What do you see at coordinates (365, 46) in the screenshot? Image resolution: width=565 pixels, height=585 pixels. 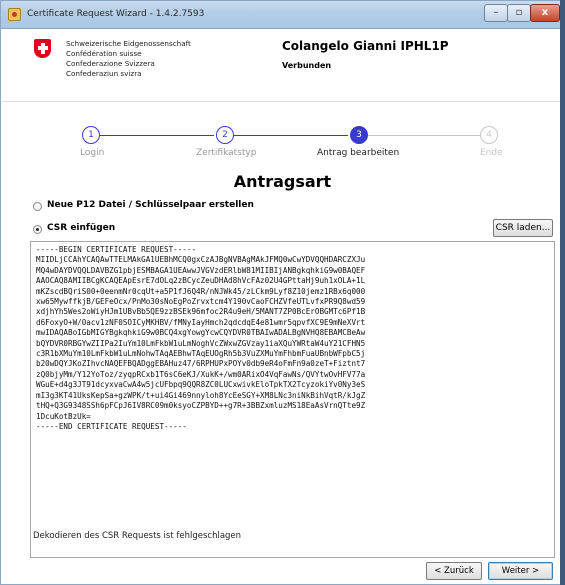 I see `user-name: Colangelo Gianni IPHL1P` at bounding box center [365, 46].